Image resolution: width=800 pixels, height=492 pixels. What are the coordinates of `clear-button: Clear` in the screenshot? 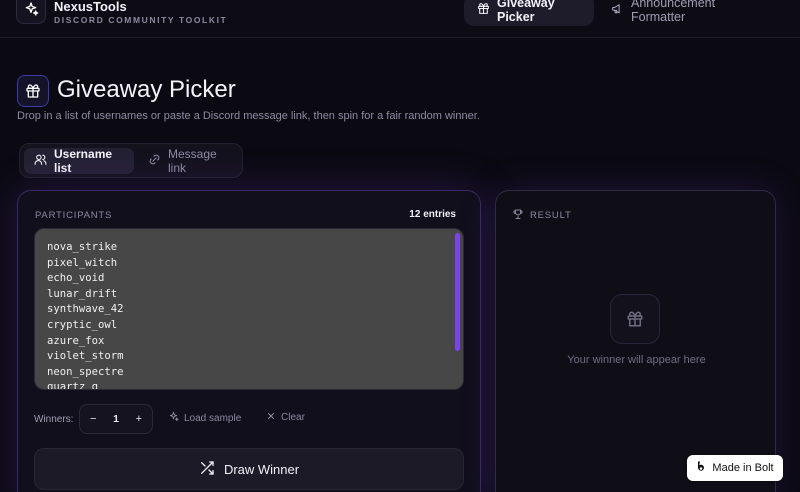 It's located at (285, 417).